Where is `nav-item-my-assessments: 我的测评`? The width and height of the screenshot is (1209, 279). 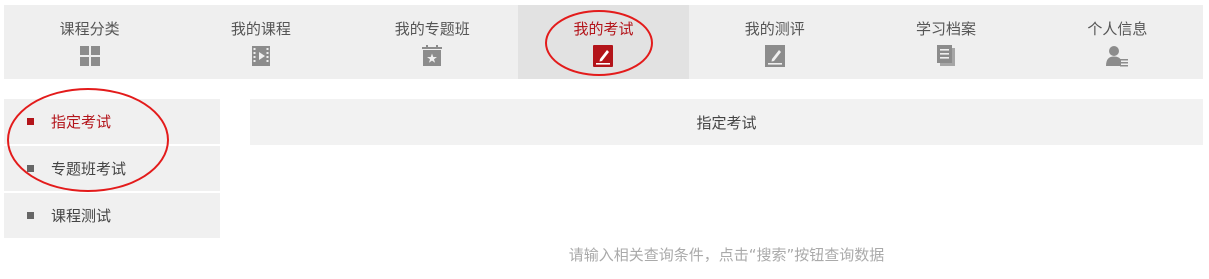 nav-item-my-assessments: 我的测评 is located at coordinates (774, 42).